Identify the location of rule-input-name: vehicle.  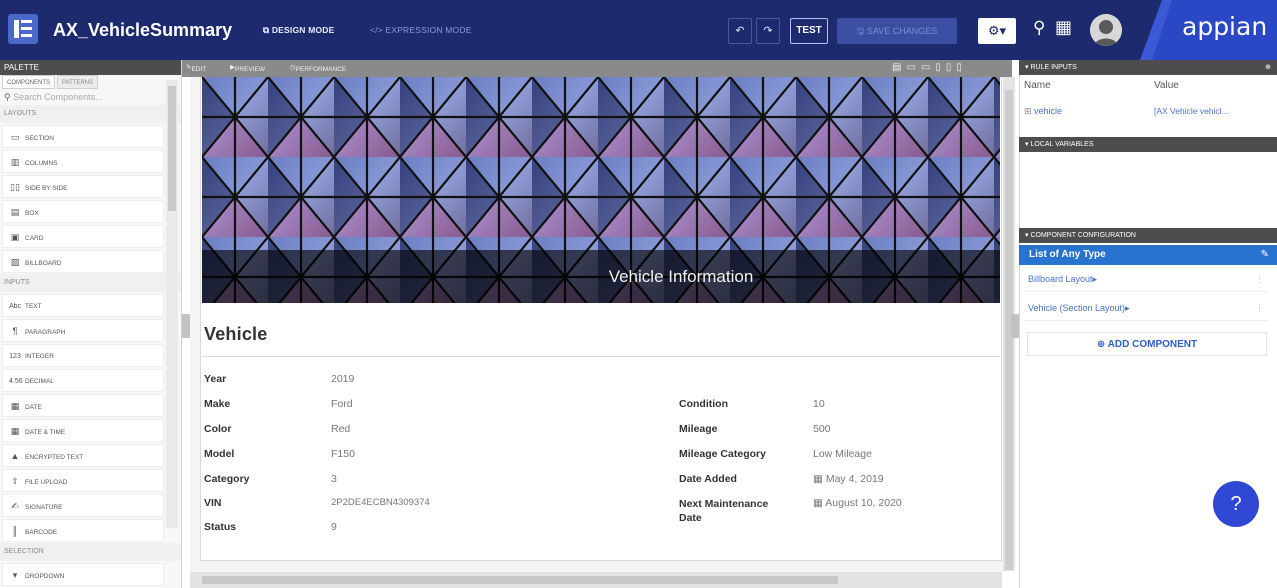
(1048, 111).